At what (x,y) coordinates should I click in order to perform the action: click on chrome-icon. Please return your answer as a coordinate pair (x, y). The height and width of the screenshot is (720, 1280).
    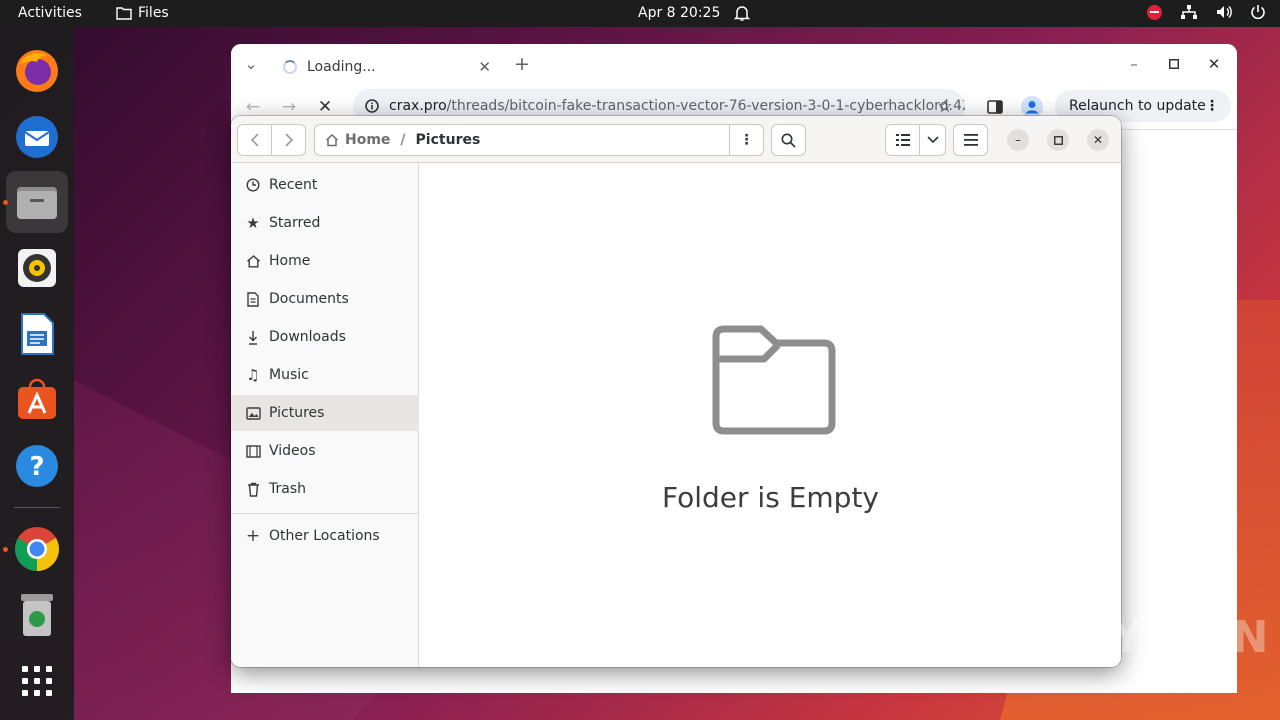
    Looking at the image, I should click on (37, 549).